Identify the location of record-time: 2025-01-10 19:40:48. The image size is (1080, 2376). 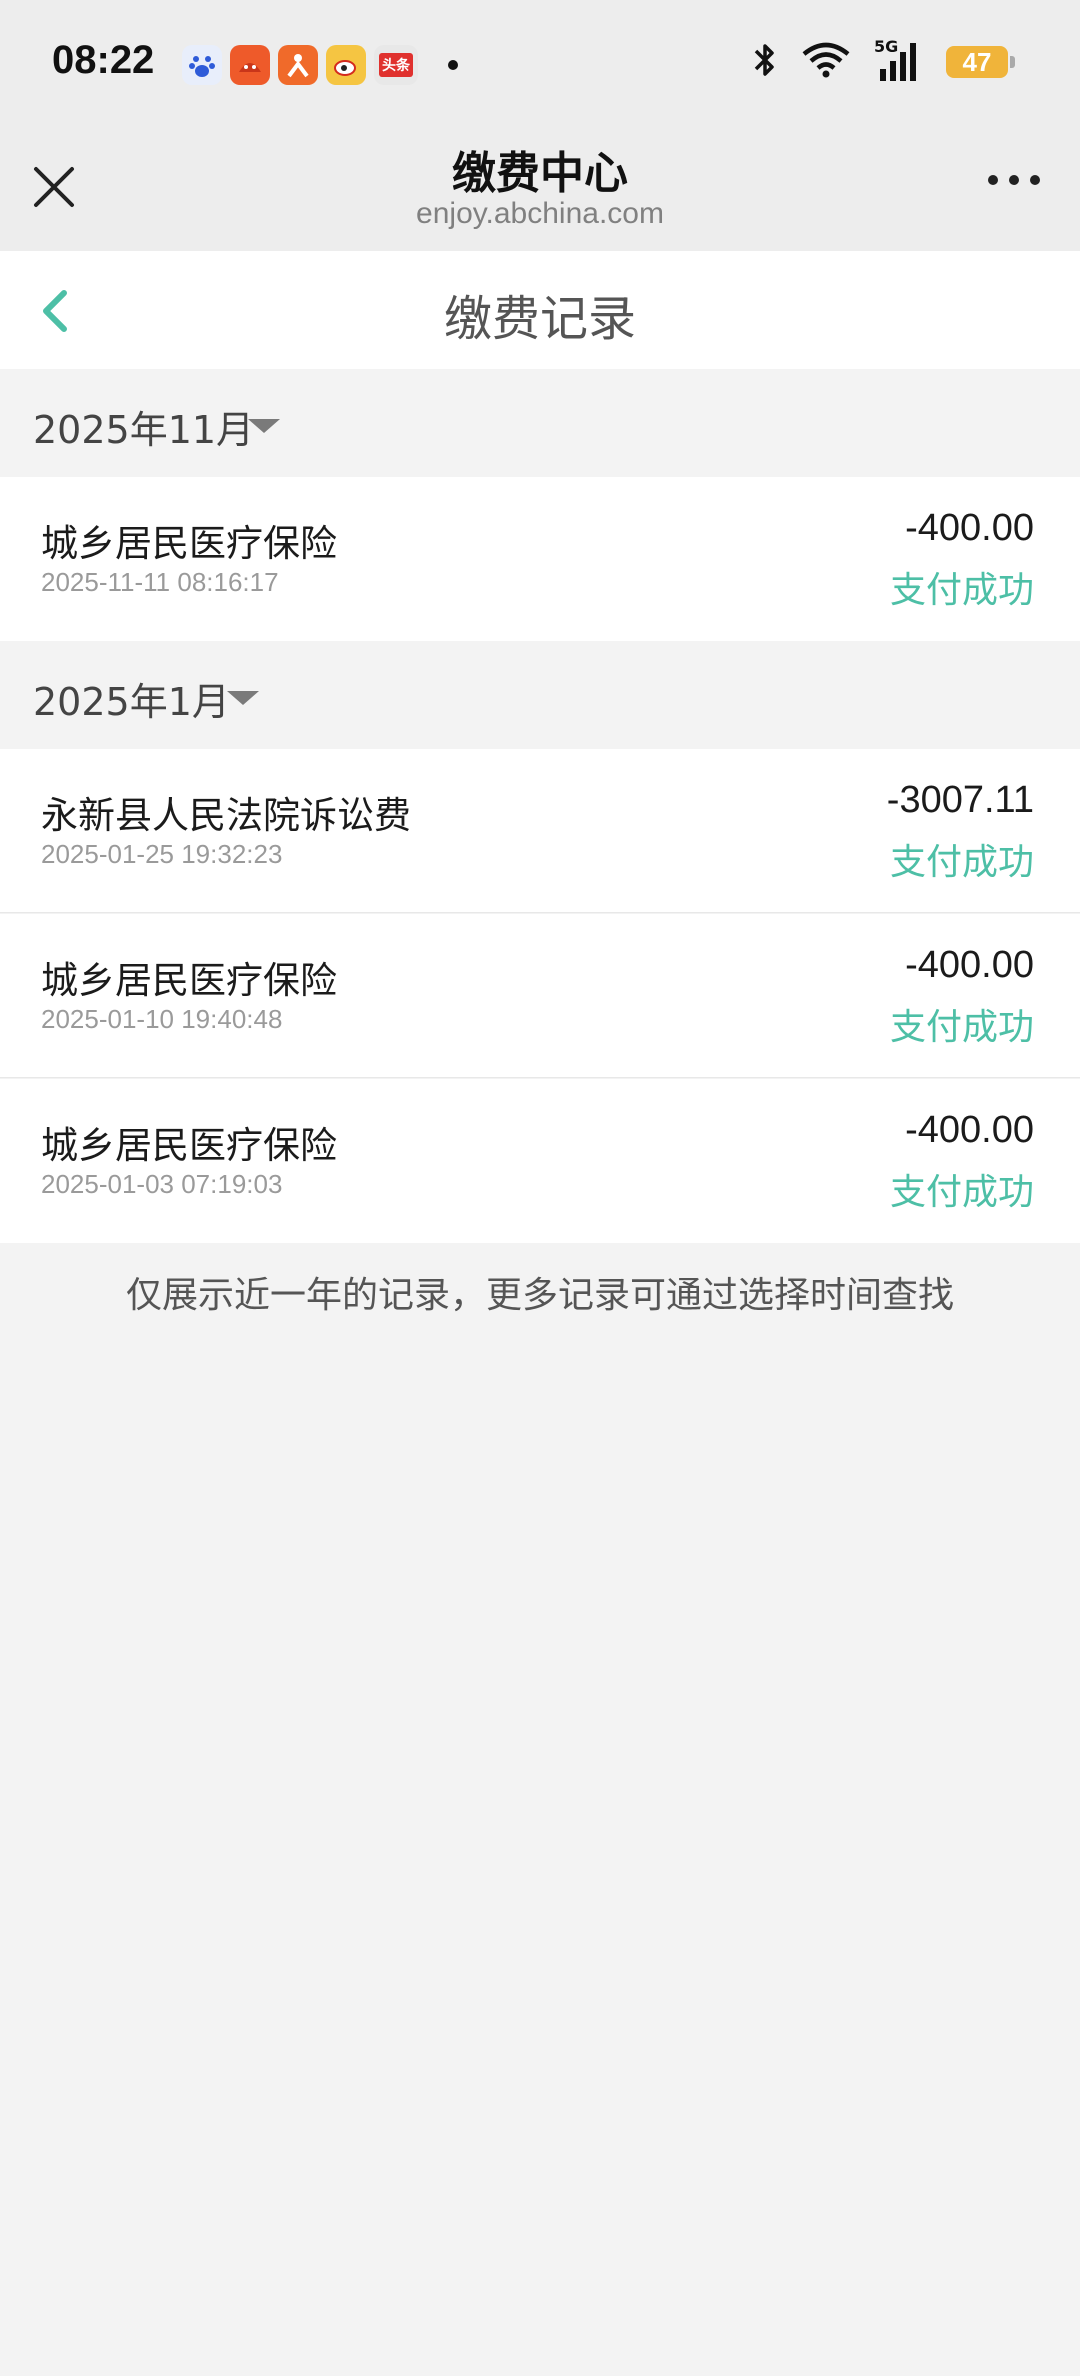
(162, 1019).